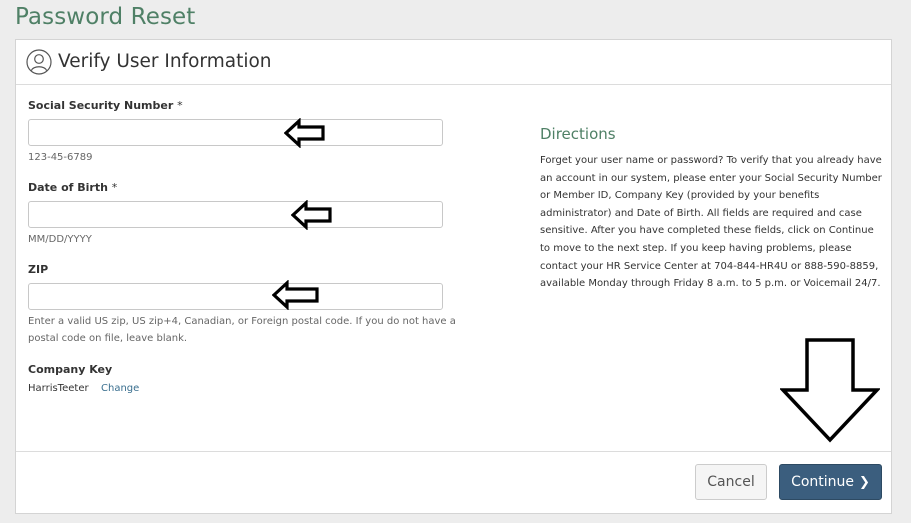  What do you see at coordinates (38, 269) in the screenshot?
I see `zip-label: ZIP` at bounding box center [38, 269].